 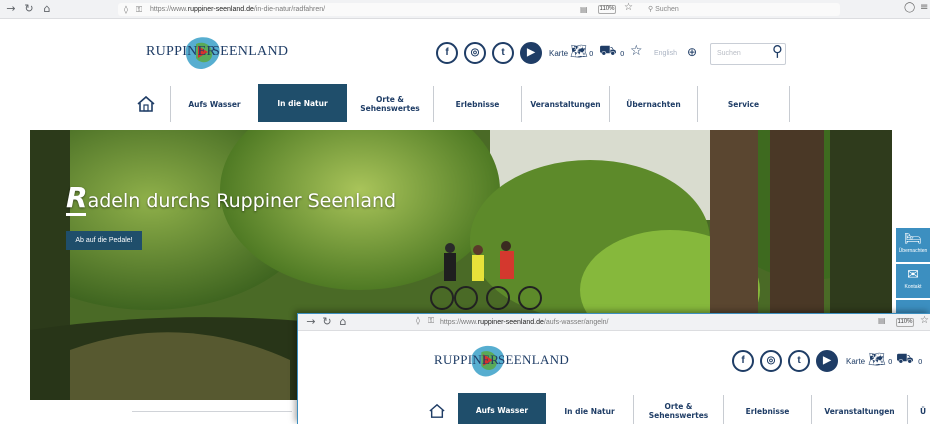 What do you see at coordinates (913, 251) in the screenshot?
I see `side-tab-lodging-label: Übernachten` at bounding box center [913, 251].